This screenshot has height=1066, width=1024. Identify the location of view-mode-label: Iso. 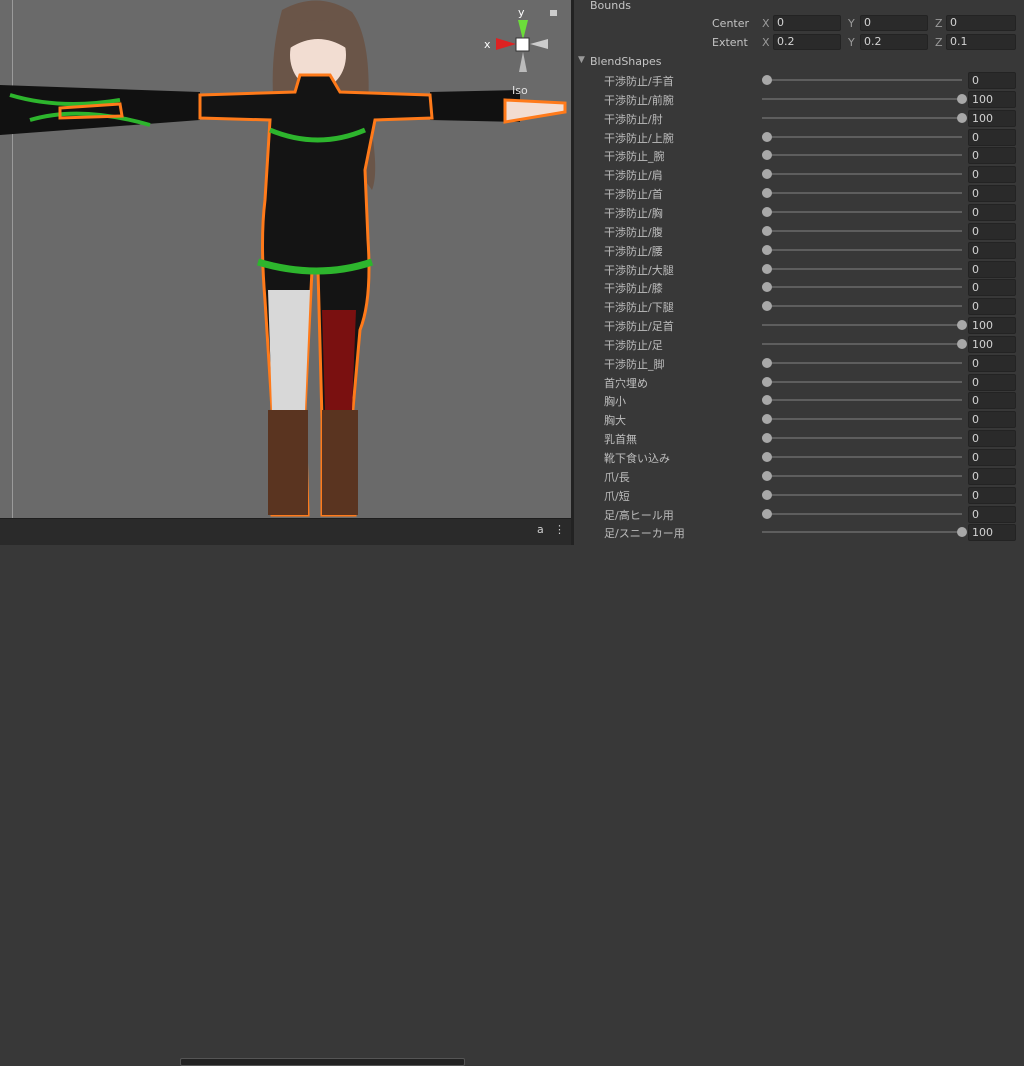
(520, 90).